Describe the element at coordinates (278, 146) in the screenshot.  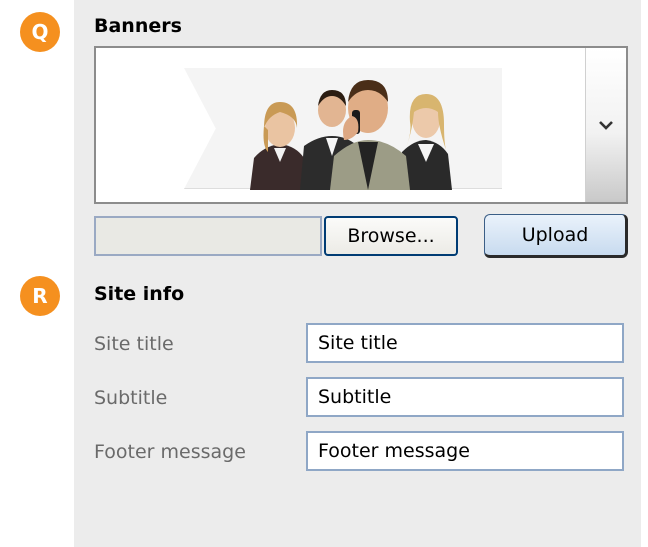
I see `person-woman-left` at that location.